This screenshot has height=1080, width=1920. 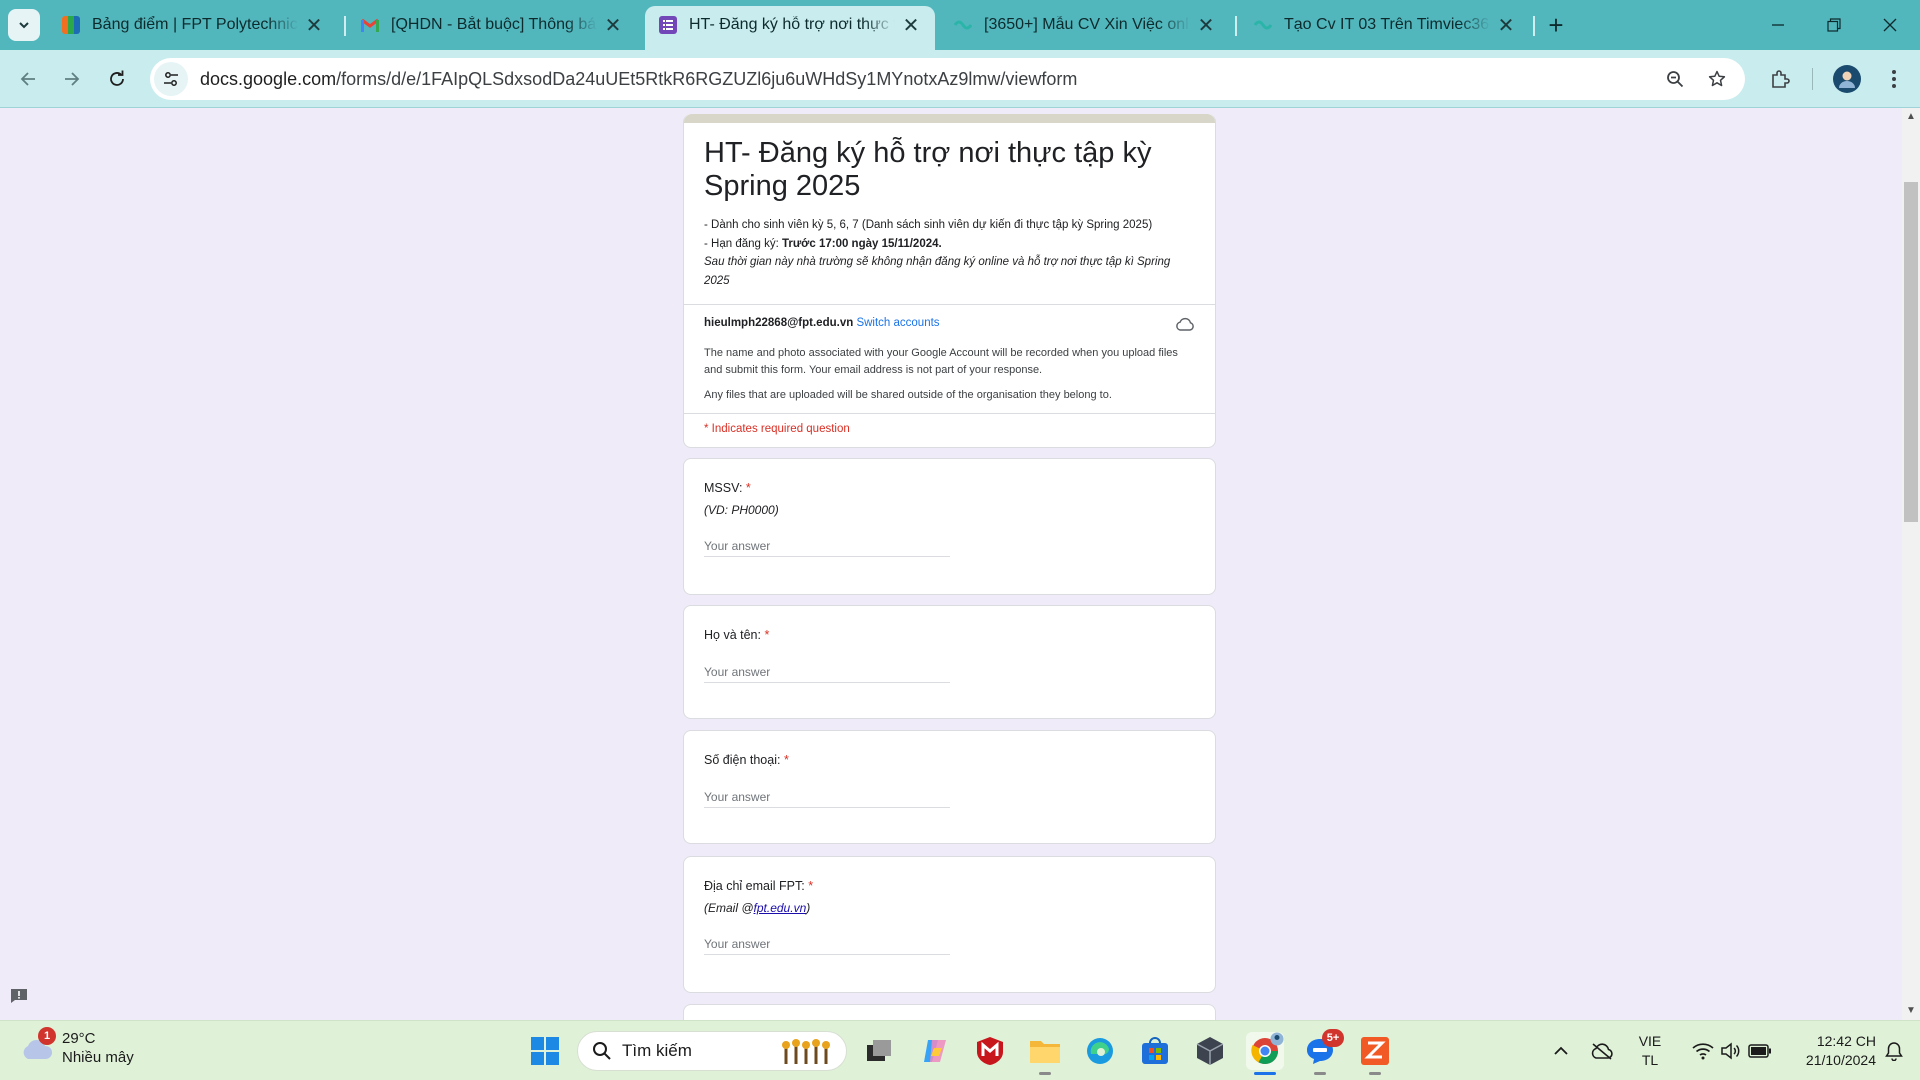 What do you see at coordinates (827, 944) in the screenshot?
I see `fpt-email-input` at bounding box center [827, 944].